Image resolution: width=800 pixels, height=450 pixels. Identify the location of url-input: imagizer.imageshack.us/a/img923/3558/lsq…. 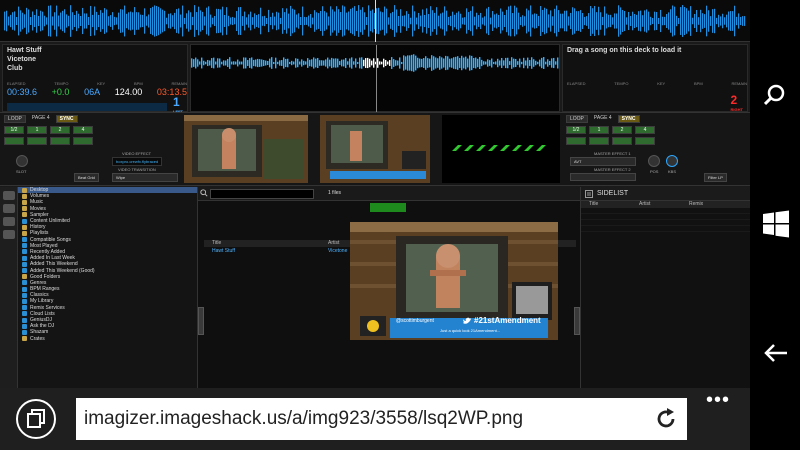
(381, 419).